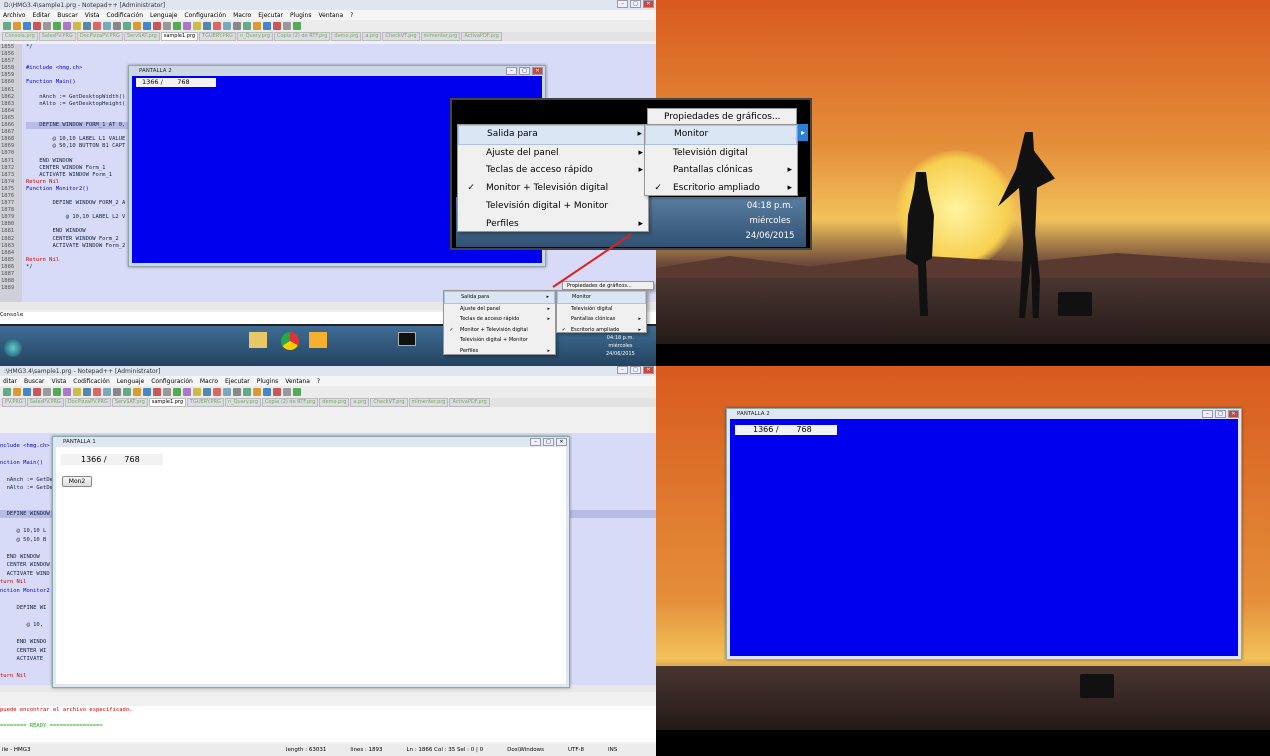 The width and height of the screenshot is (1270, 756). I want to click on menu-item: Televisión digital, so click(601, 309).